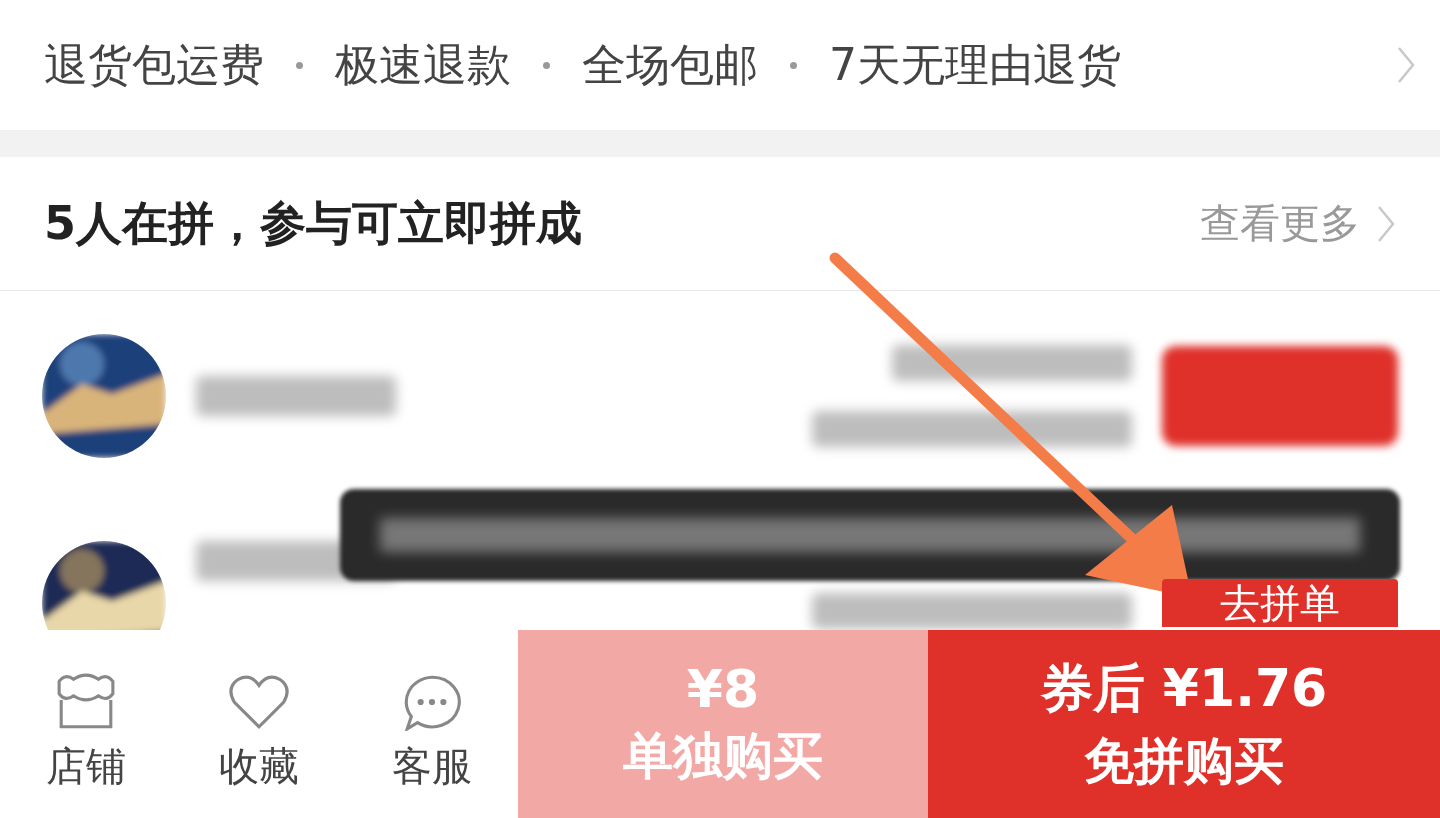 The height and width of the screenshot is (818, 1440). I want to click on section-title: 5人在拼，参与可立即拼成, so click(313, 223).